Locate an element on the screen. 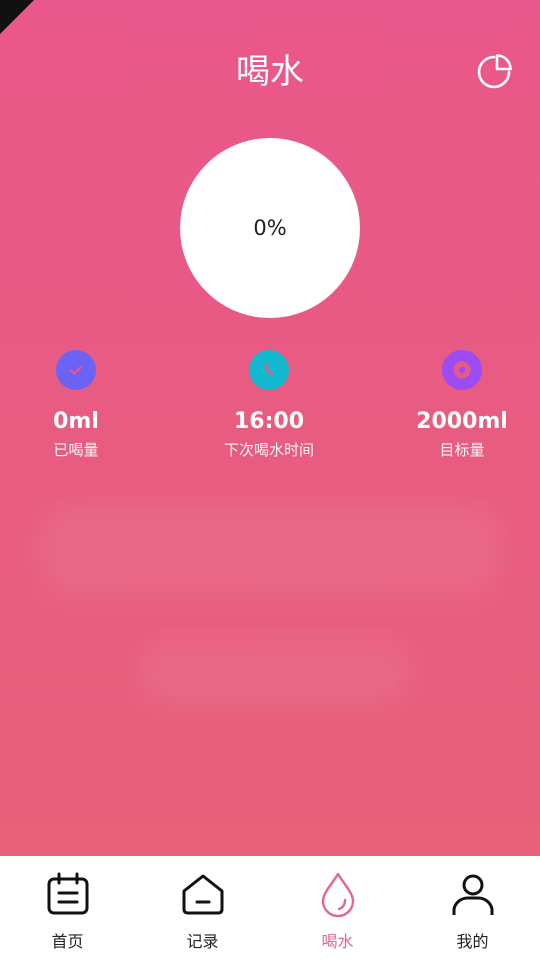  tab-records: 记录 is located at coordinates (202, 908).